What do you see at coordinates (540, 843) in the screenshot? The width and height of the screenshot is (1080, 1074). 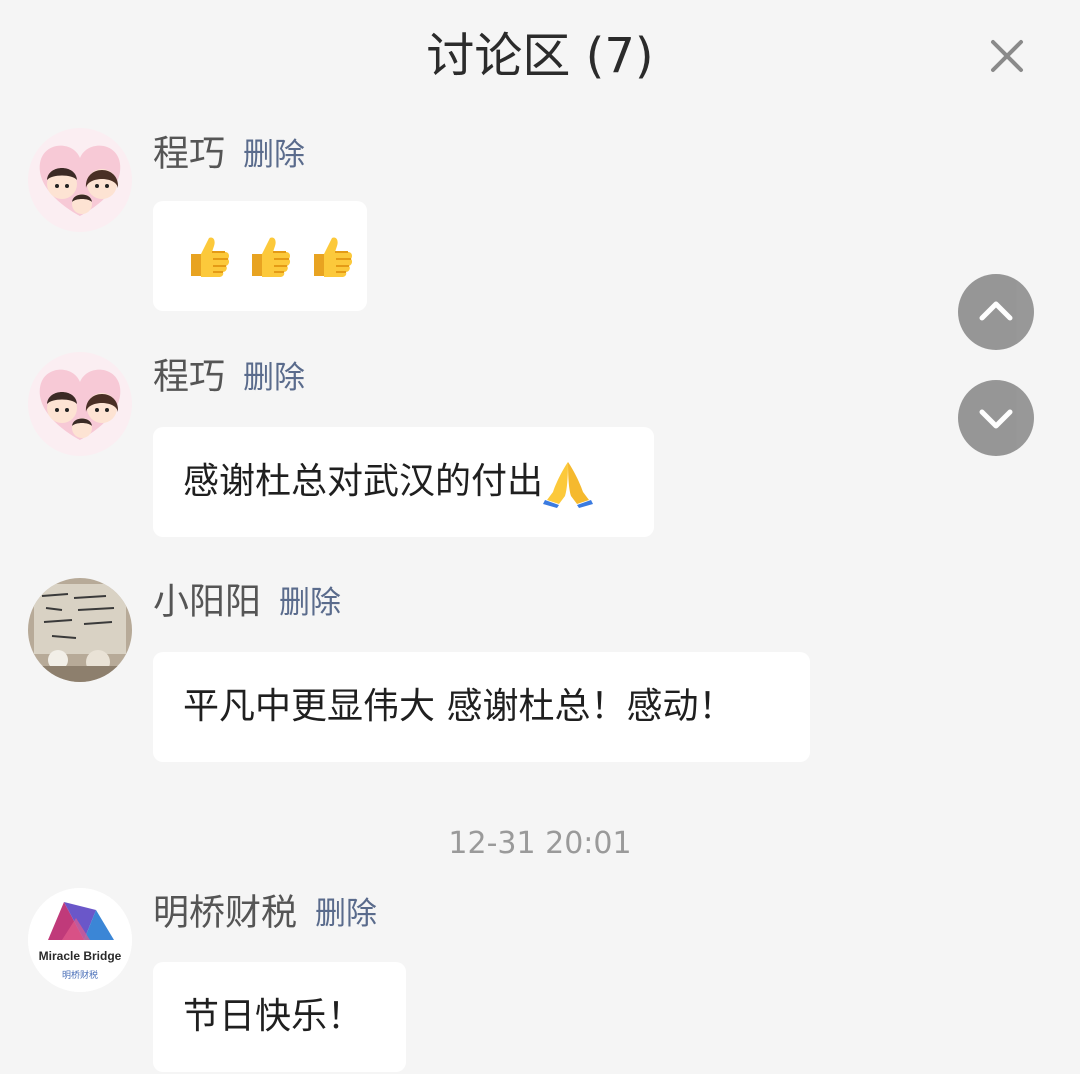 I see `timestamp: 12-31 20:01` at bounding box center [540, 843].